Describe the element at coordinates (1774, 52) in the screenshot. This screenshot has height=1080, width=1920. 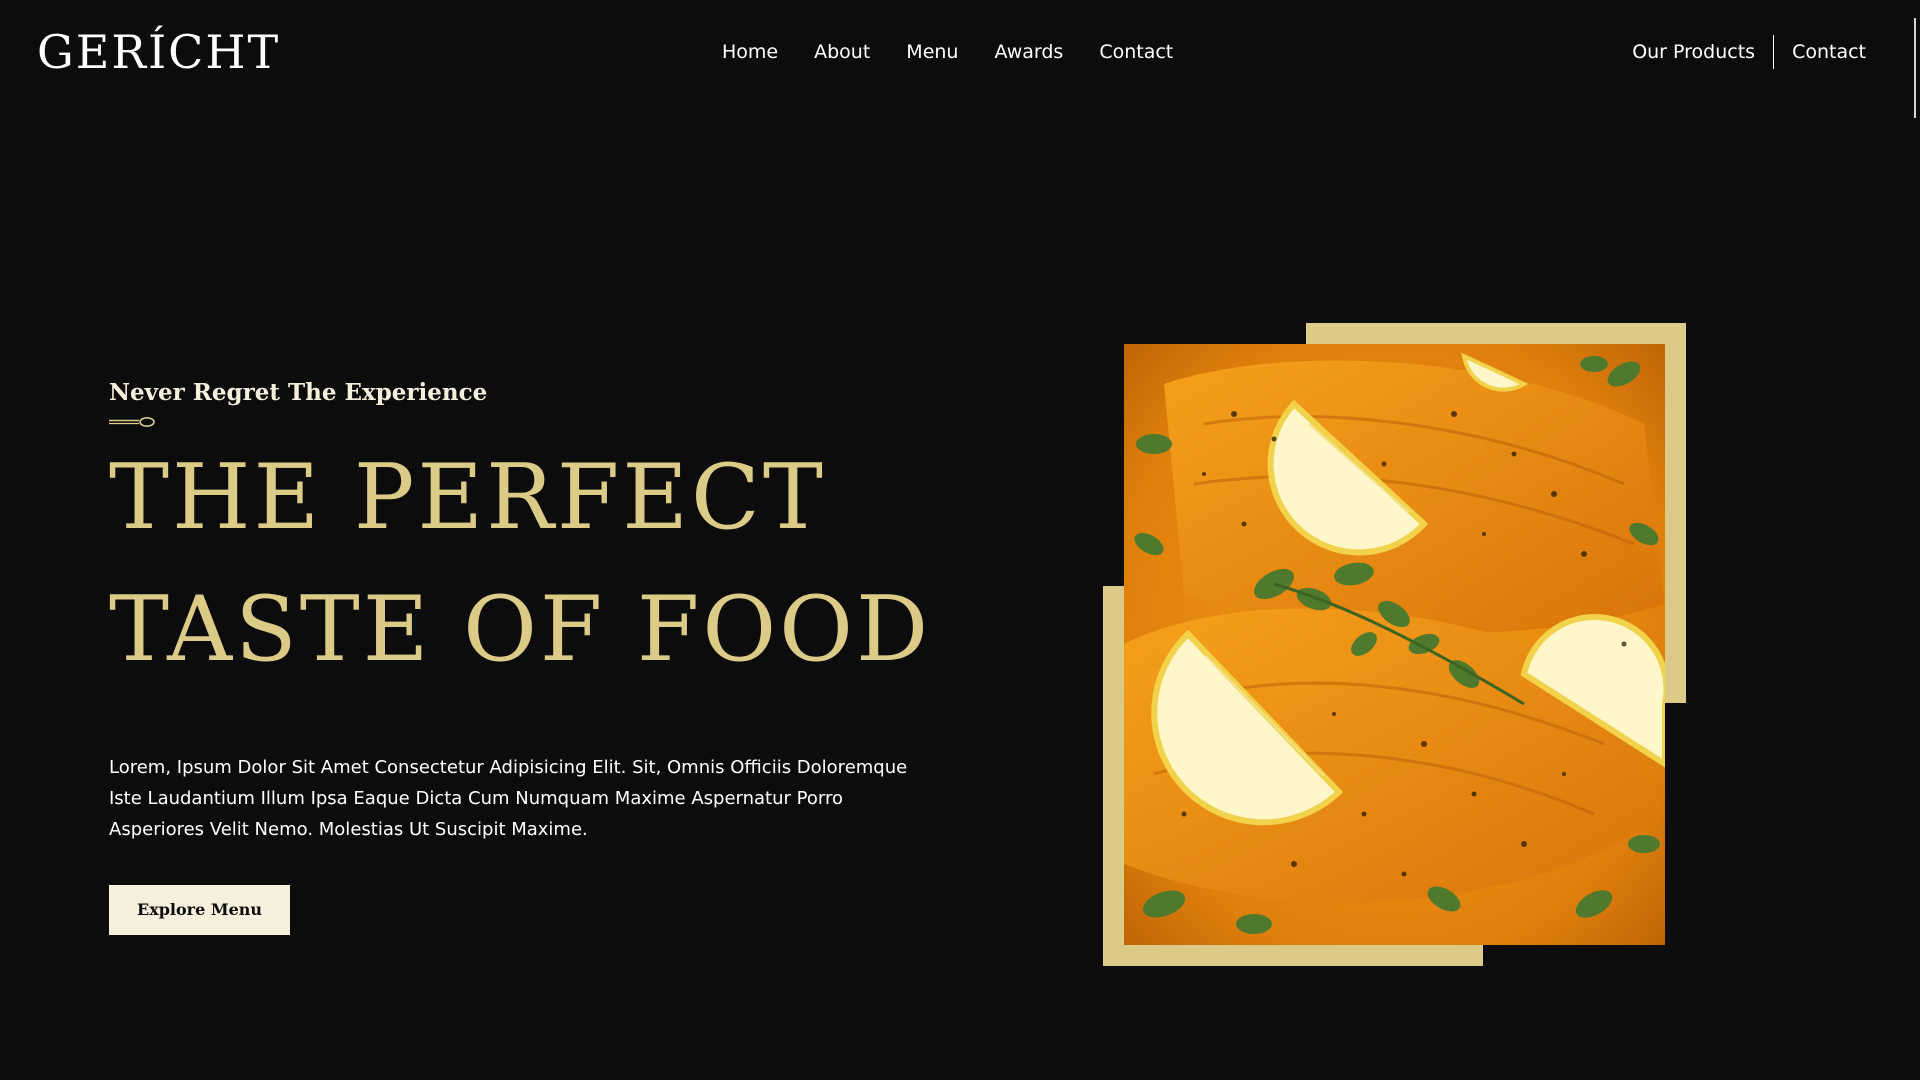
I see `nav-divider` at that location.